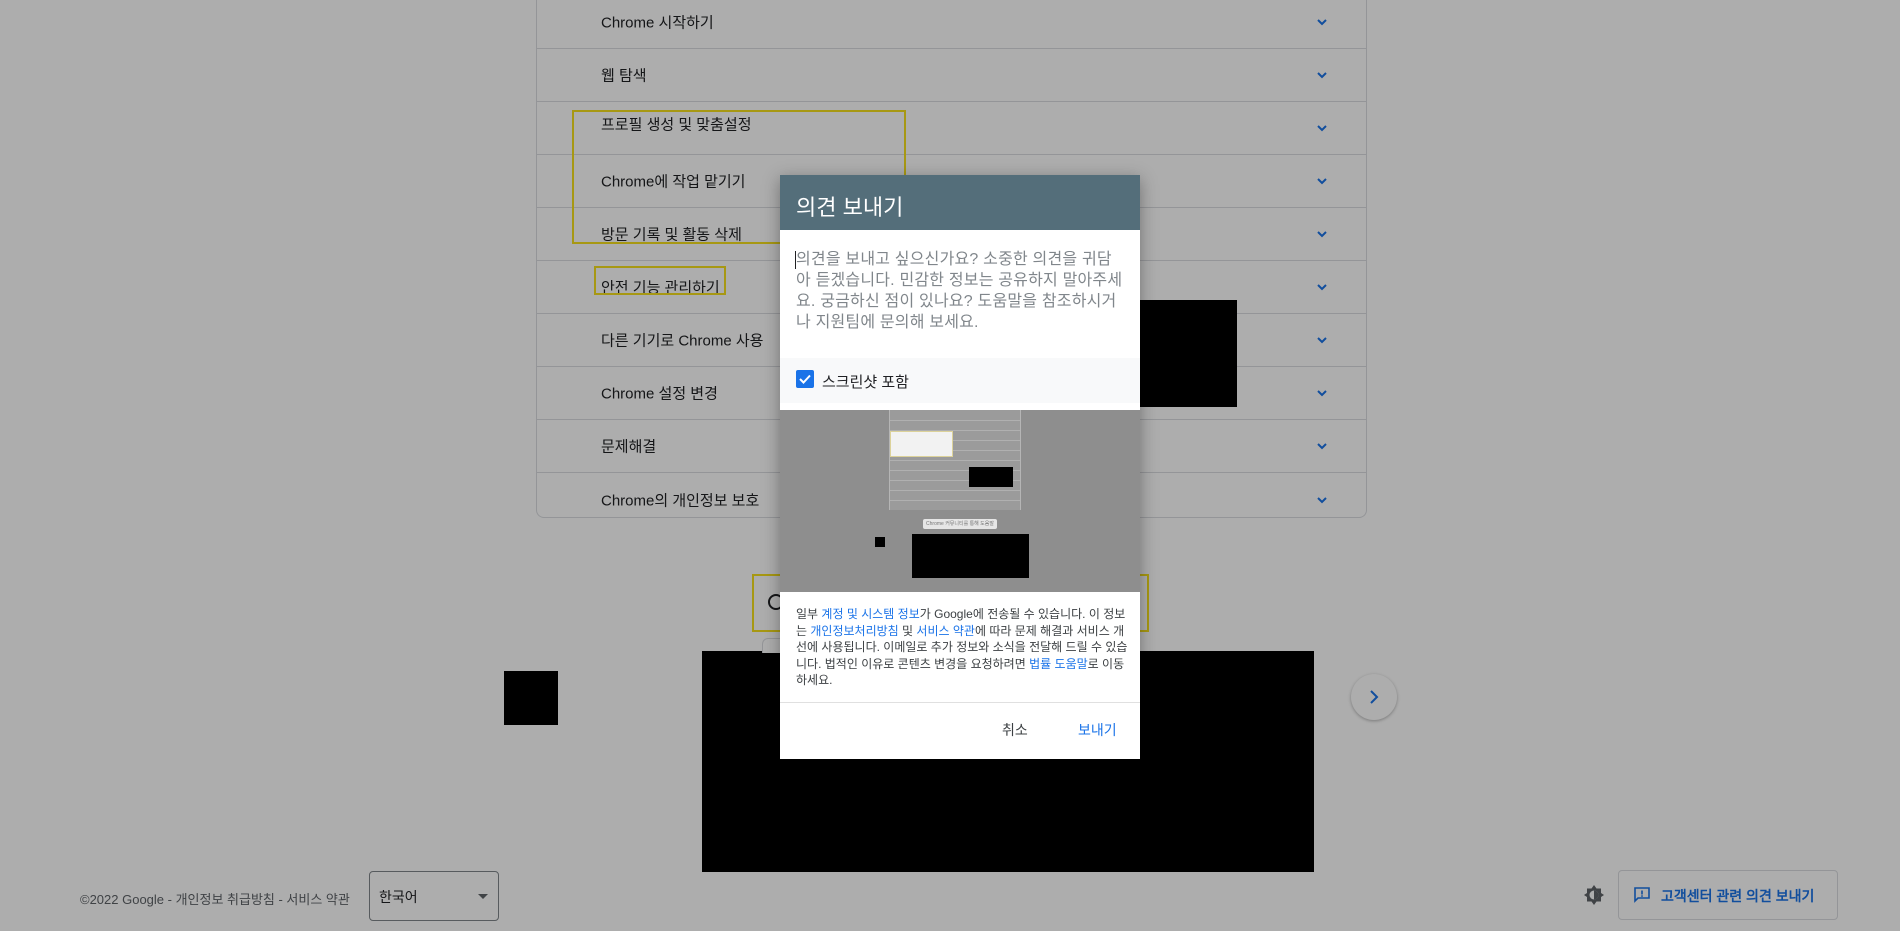 The image size is (1900, 931). What do you see at coordinates (850, 207) in the screenshot?
I see `dialog-title: 의견 보내기` at bounding box center [850, 207].